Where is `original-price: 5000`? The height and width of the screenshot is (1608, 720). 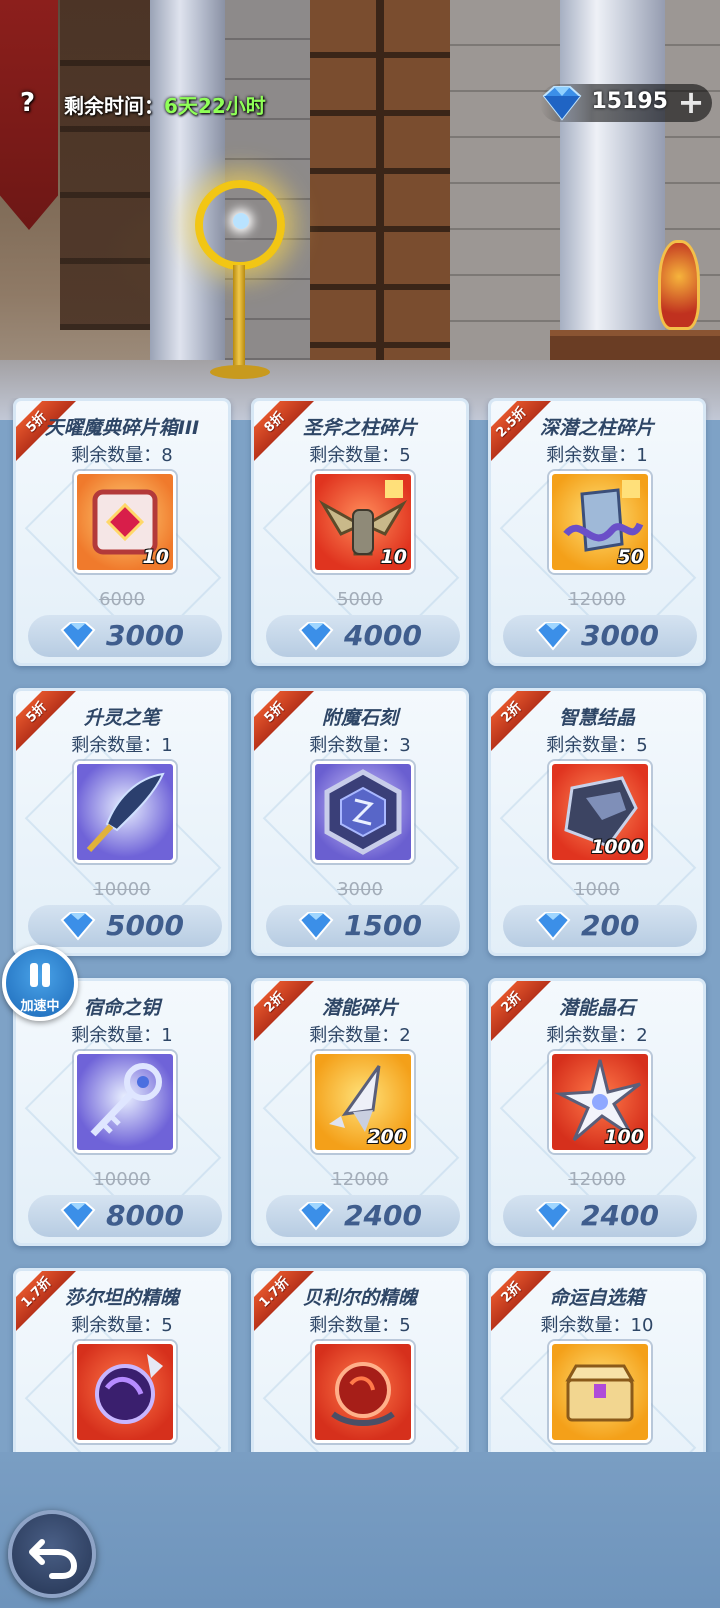 original-price: 5000 is located at coordinates (360, 599).